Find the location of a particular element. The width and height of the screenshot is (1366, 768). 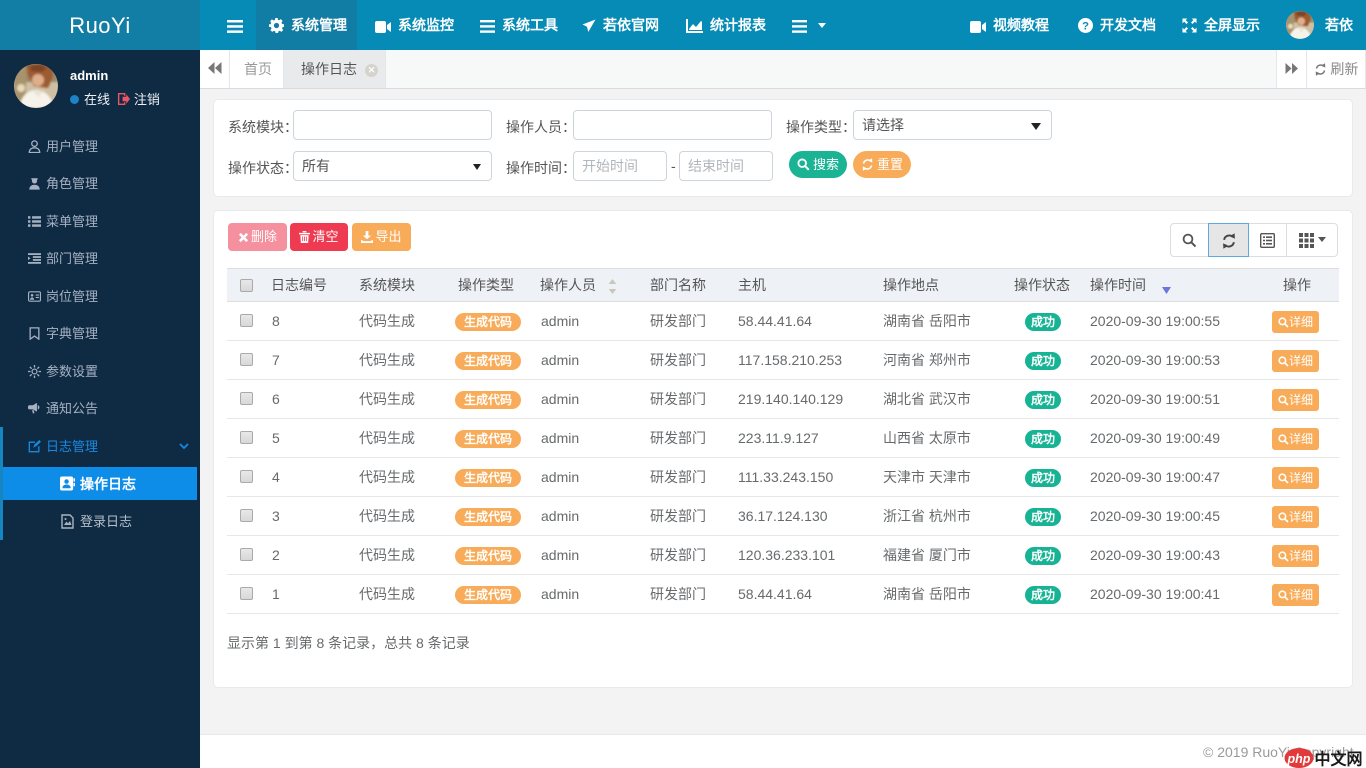

svg-text: php is located at coordinates (1299, 759).